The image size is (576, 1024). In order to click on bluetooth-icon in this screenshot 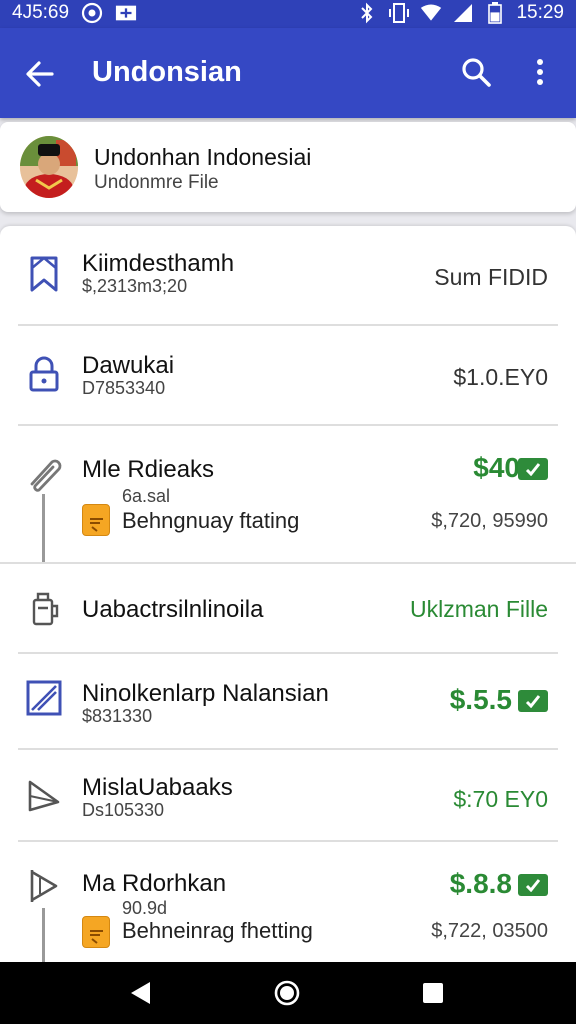, I will do `click(367, 13)`.